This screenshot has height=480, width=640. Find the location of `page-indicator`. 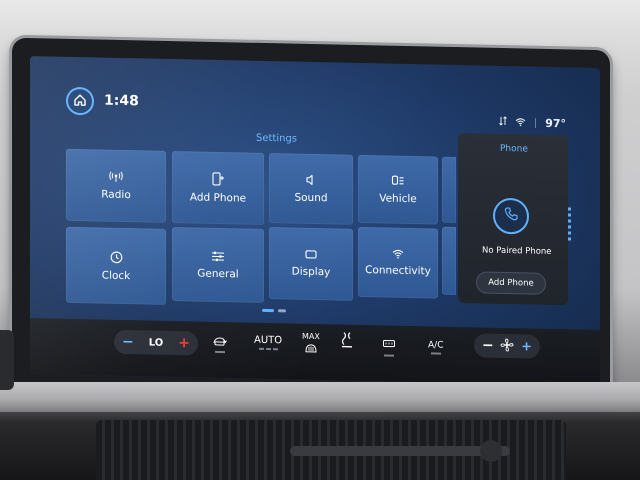

page-indicator is located at coordinates (274, 310).